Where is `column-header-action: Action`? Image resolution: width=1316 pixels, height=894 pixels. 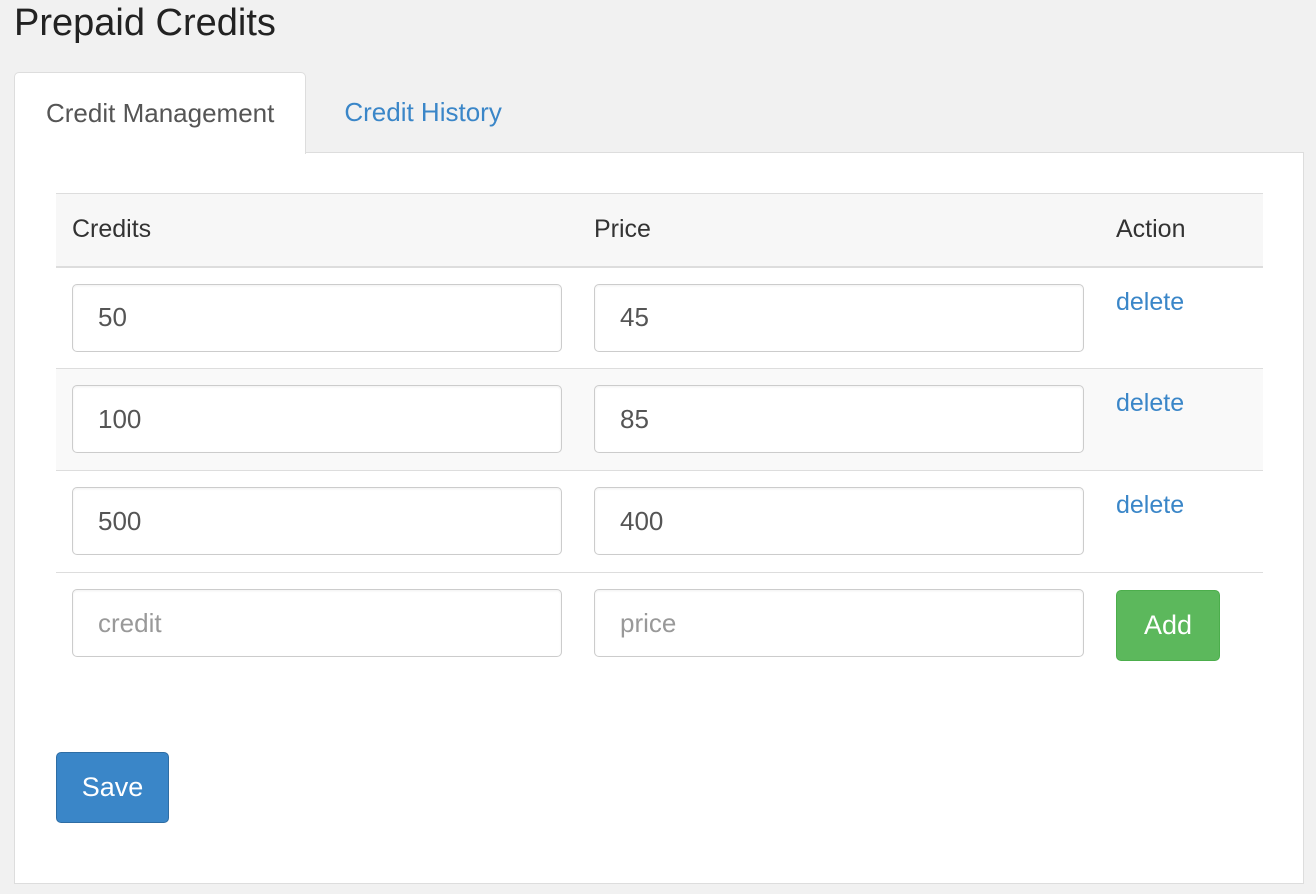 column-header-action: Action is located at coordinates (1181, 230).